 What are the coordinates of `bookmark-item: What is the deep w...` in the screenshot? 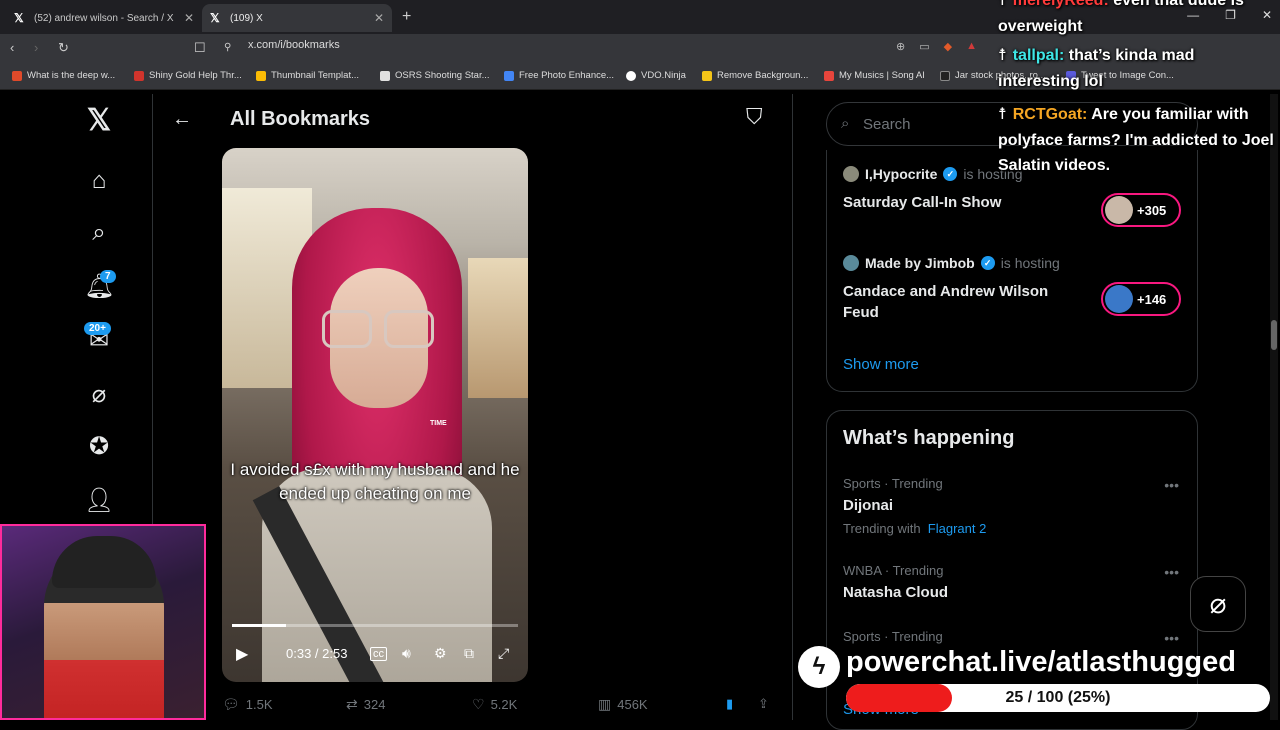 It's located at (63, 75).